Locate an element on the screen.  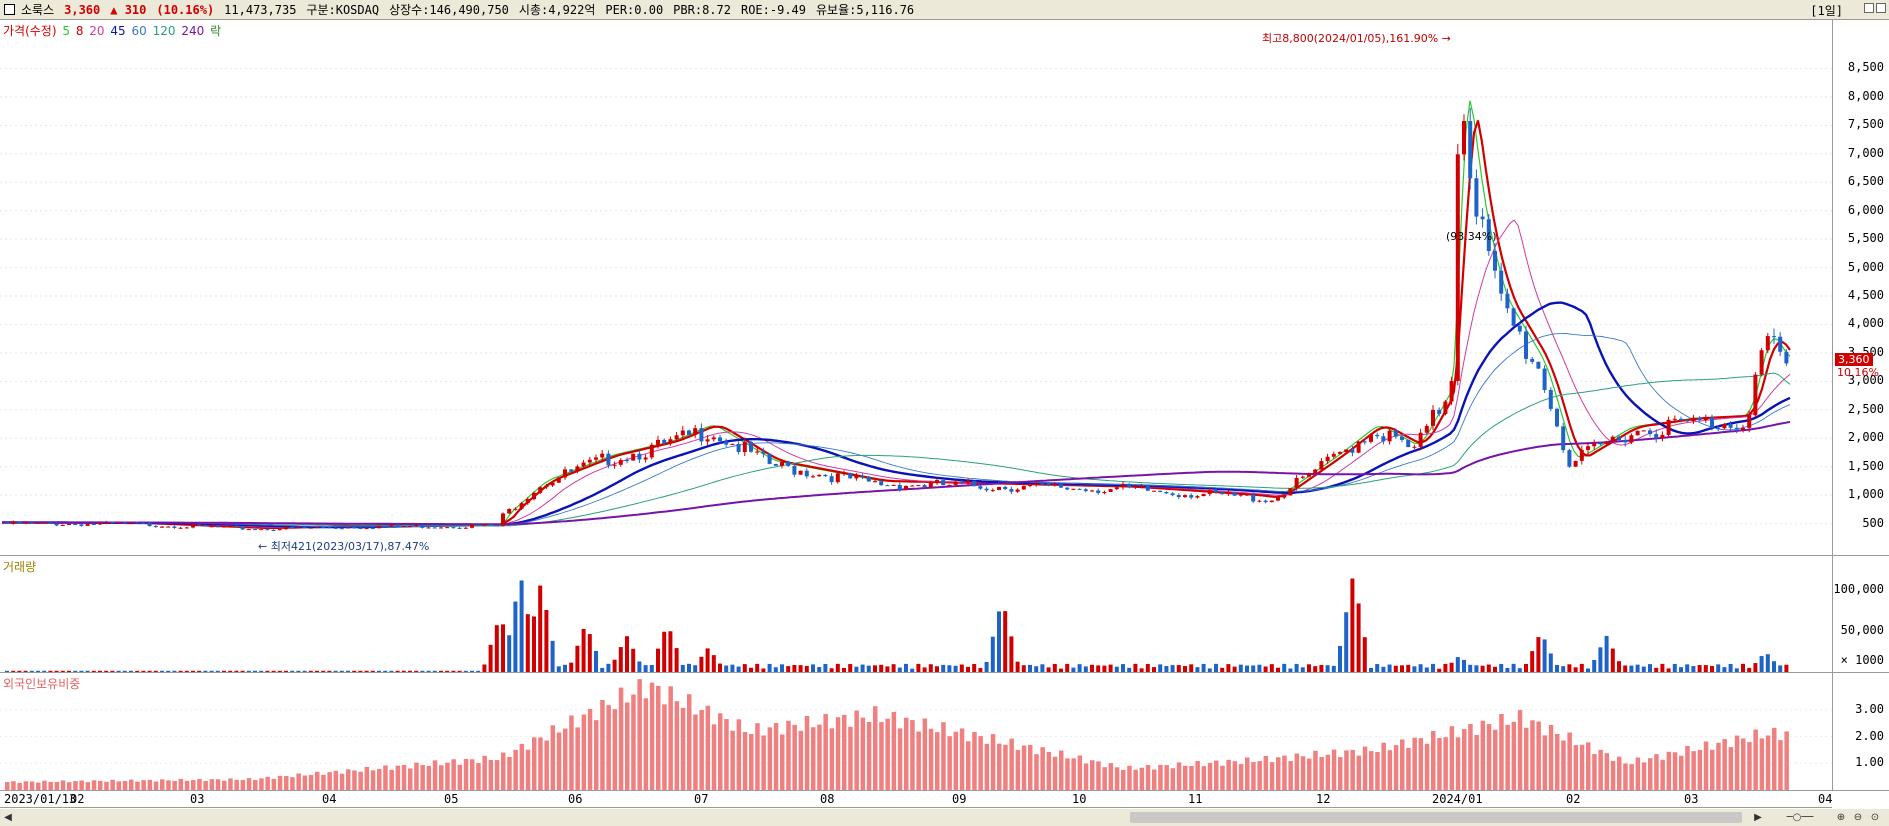
chart-scrollbar: ◀ ▶ ─○── ⊕ ⊖ ⊙ is located at coordinates (944, 817).